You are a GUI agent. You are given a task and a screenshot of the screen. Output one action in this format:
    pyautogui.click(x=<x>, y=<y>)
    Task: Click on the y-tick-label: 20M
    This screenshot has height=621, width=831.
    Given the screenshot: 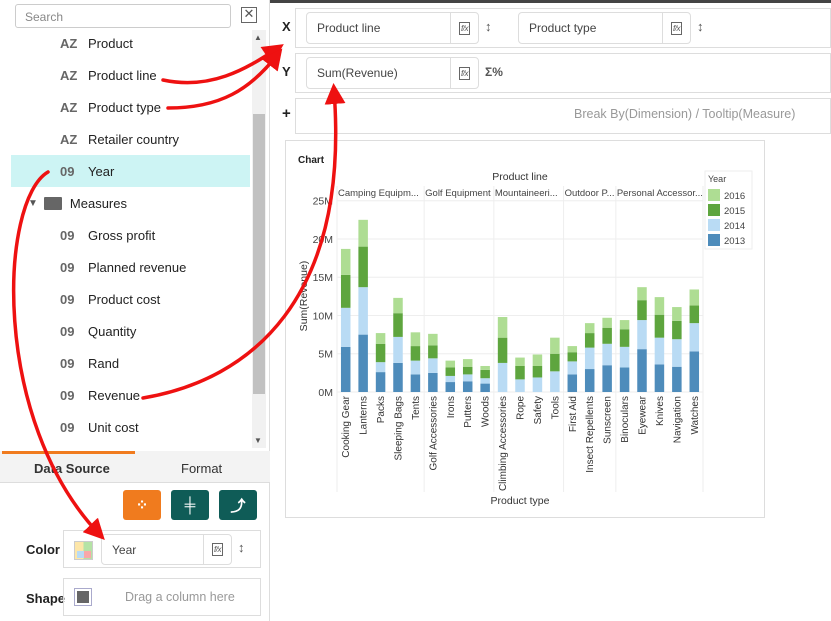 What is the action you would take?
    pyautogui.click(x=323, y=240)
    